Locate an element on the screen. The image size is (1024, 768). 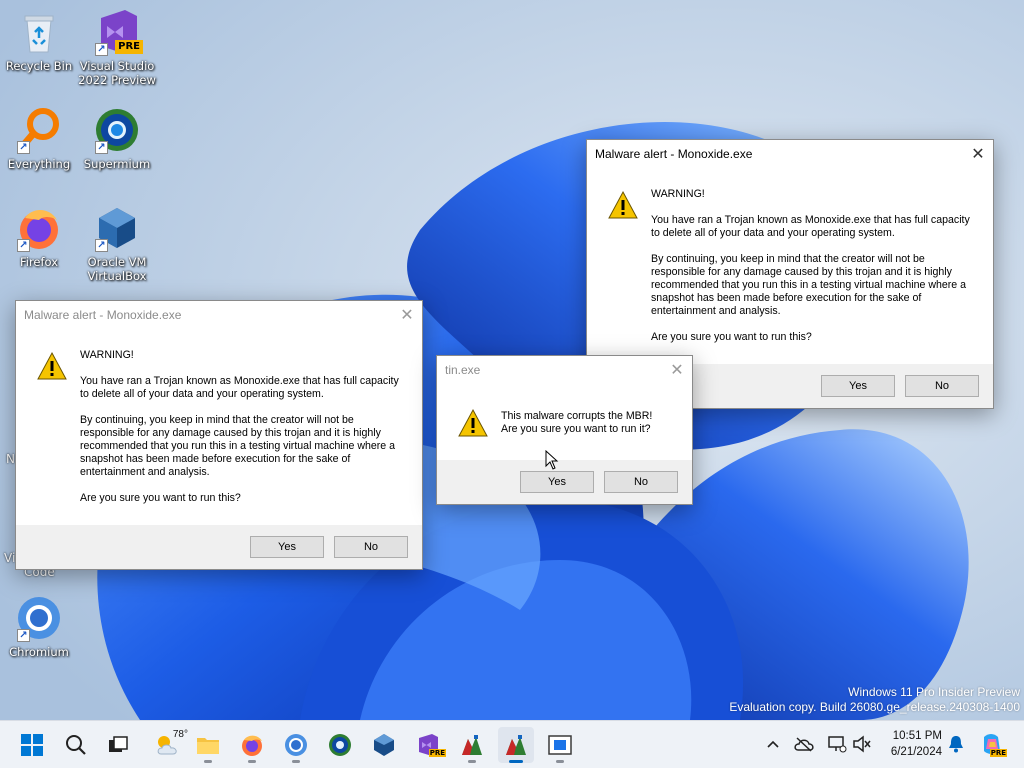
notifications-button is located at coordinates (956, 744).